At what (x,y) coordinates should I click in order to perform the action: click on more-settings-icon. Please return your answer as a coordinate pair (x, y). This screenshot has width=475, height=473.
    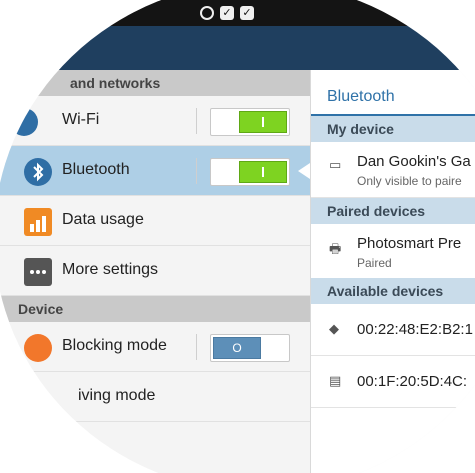
    Looking at the image, I should click on (38, 272).